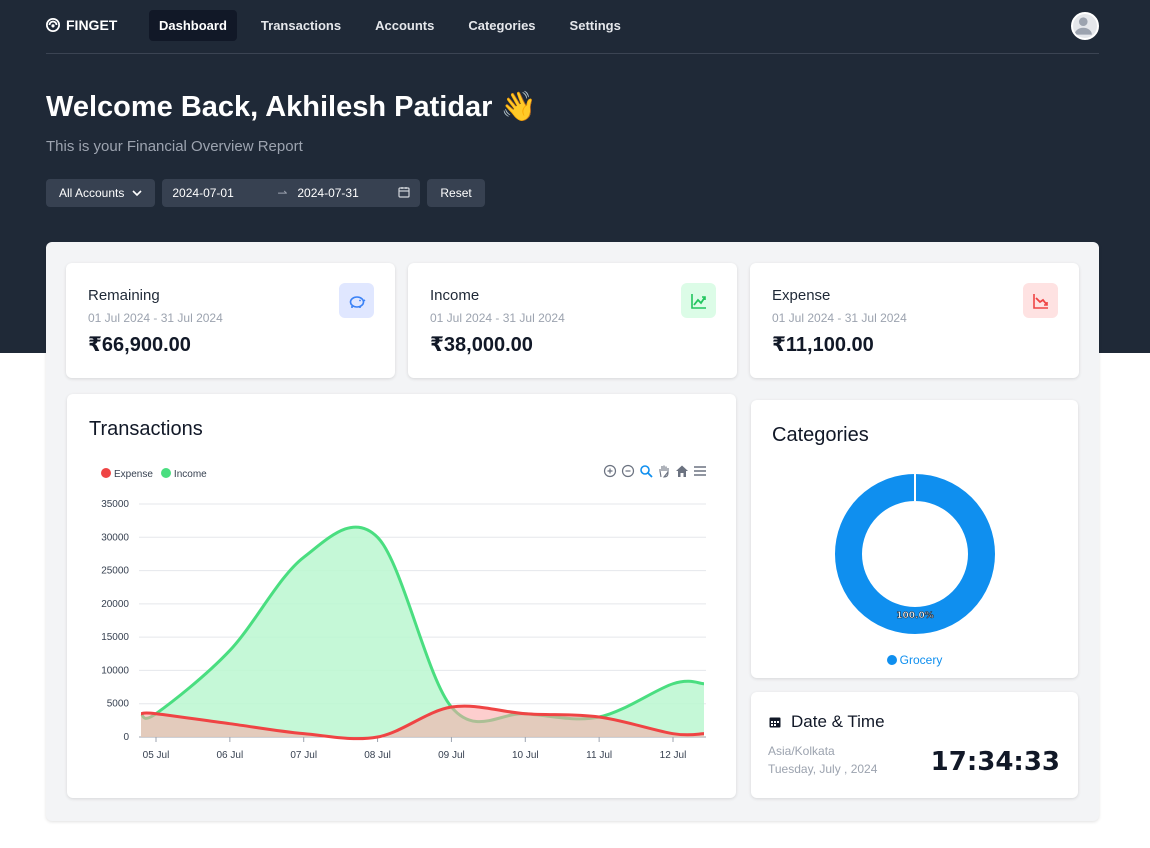  What do you see at coordinates (915, 554) in the screenshot?
I see `donut-slice-grocery` at bounding box center [915, 554].